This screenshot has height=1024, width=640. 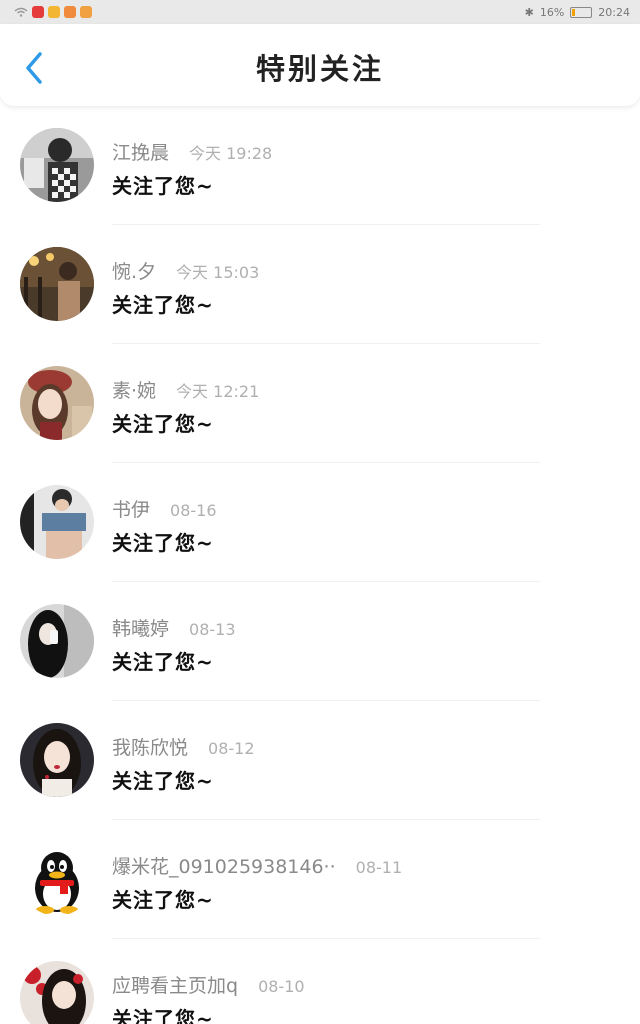 I want to click on status-bar: ✱ 16% 20:24, so click(x=320, y=12).